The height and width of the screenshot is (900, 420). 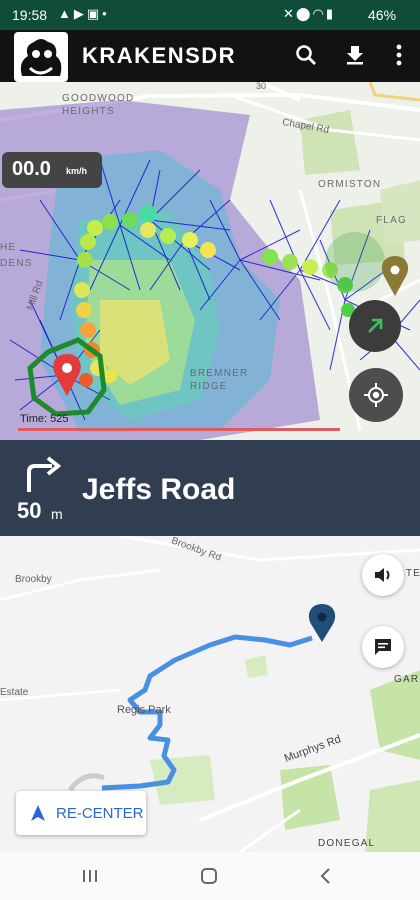 What do you see at coordinates (347, 843) in the screenshot?
I see `place-donegal: DONEGAL` at bounding box center [347, 843].